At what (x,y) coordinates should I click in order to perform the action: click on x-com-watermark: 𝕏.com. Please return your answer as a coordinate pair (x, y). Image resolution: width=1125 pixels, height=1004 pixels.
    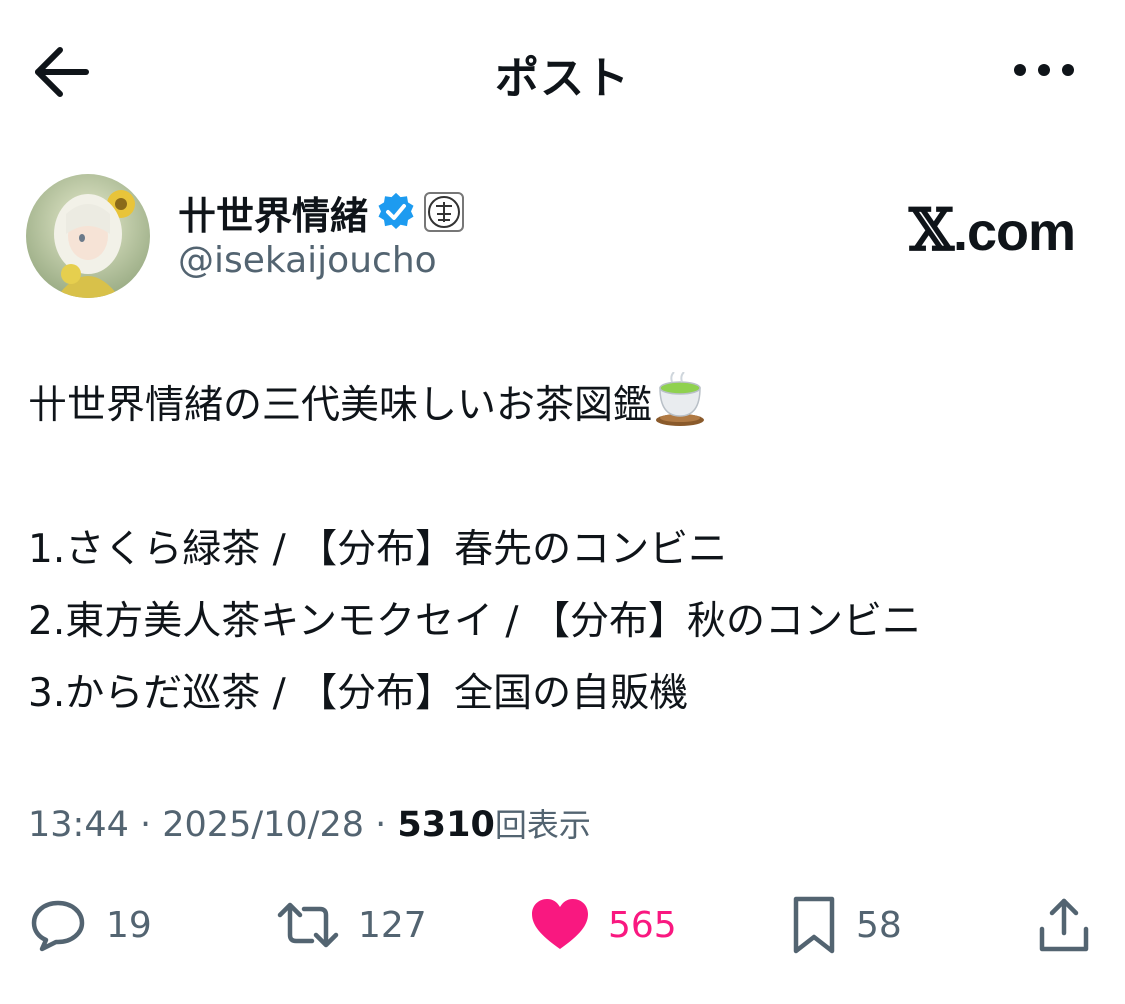
    Looking at the image, I should click on (992, 230).